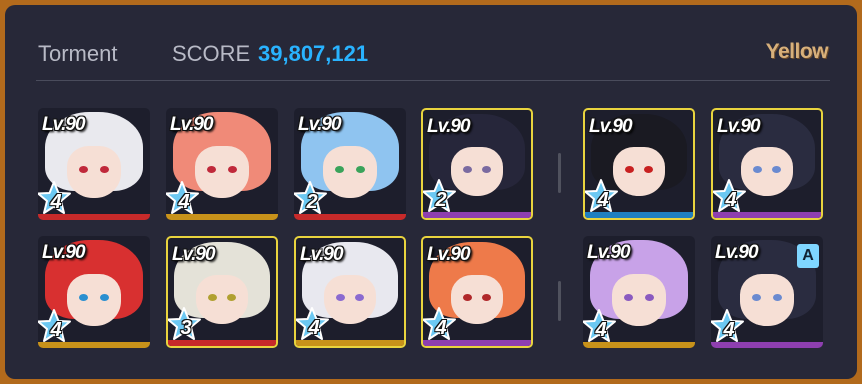  I want to click on header-divider, so click(433, 80).